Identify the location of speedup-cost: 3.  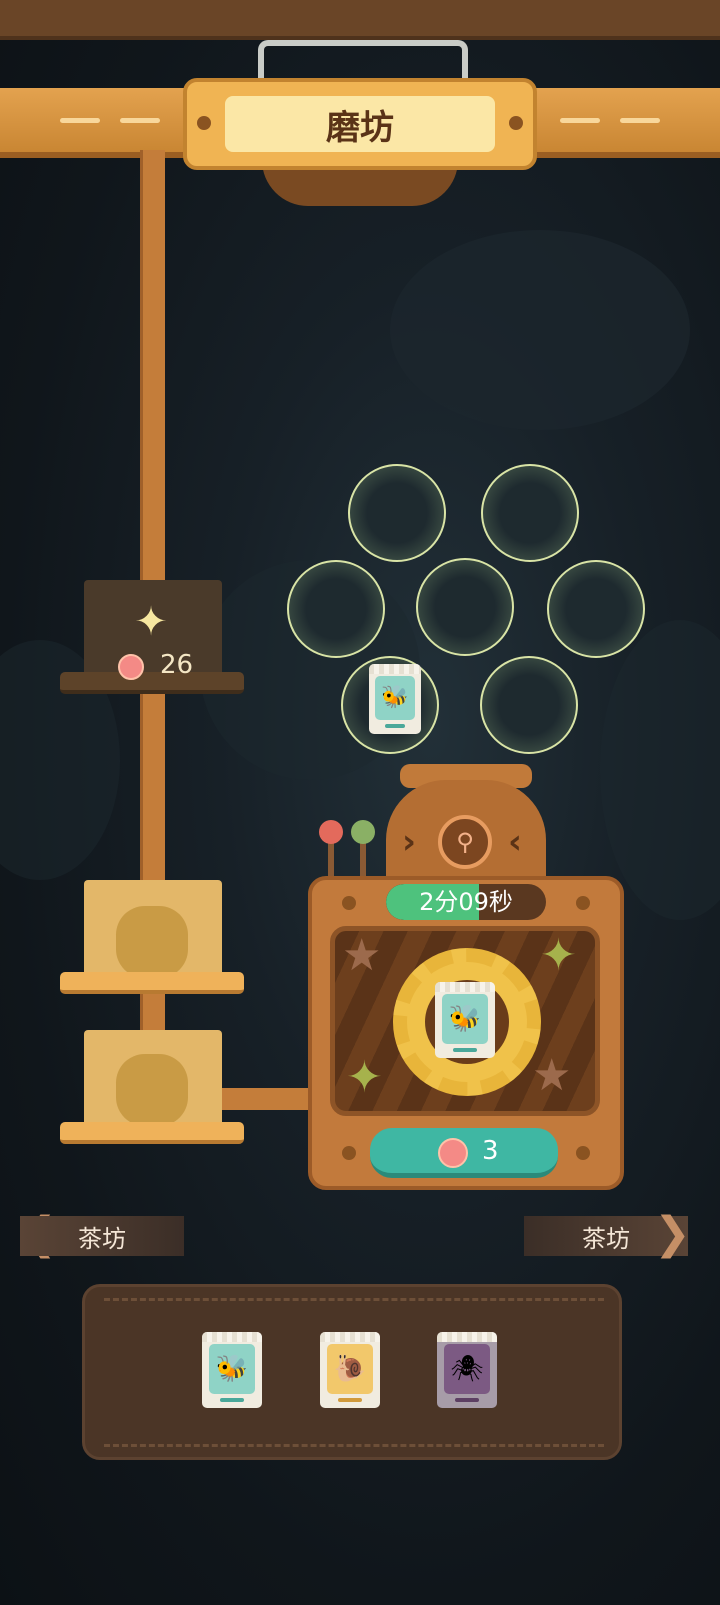
(490, 1151).